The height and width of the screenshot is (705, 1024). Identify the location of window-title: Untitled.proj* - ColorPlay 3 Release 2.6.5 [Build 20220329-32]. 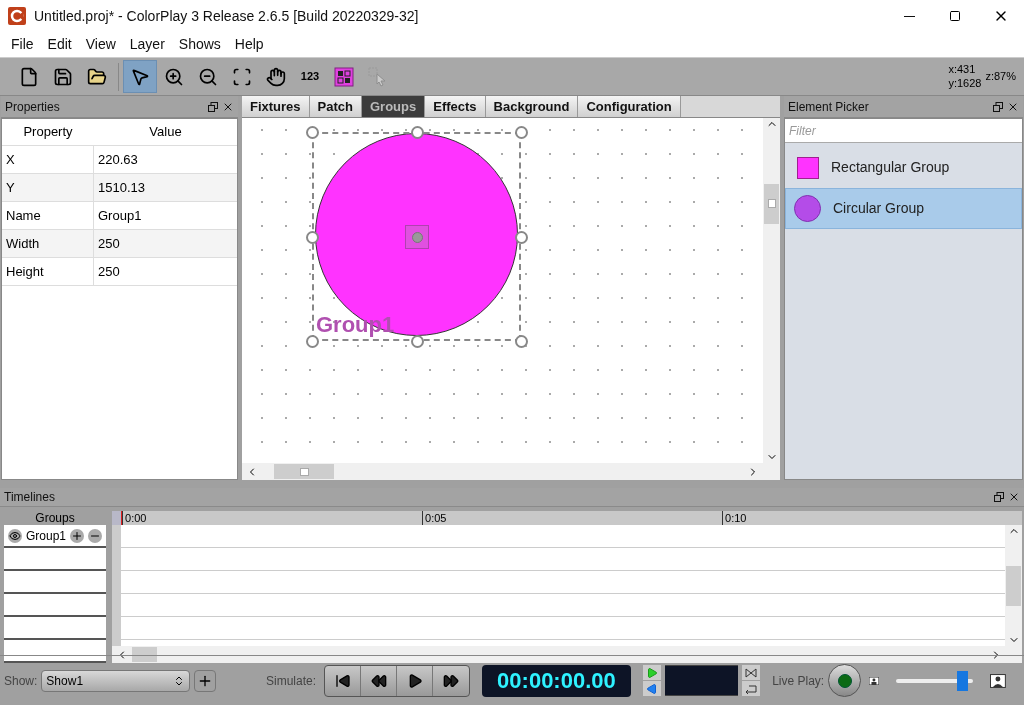
(227, 16).